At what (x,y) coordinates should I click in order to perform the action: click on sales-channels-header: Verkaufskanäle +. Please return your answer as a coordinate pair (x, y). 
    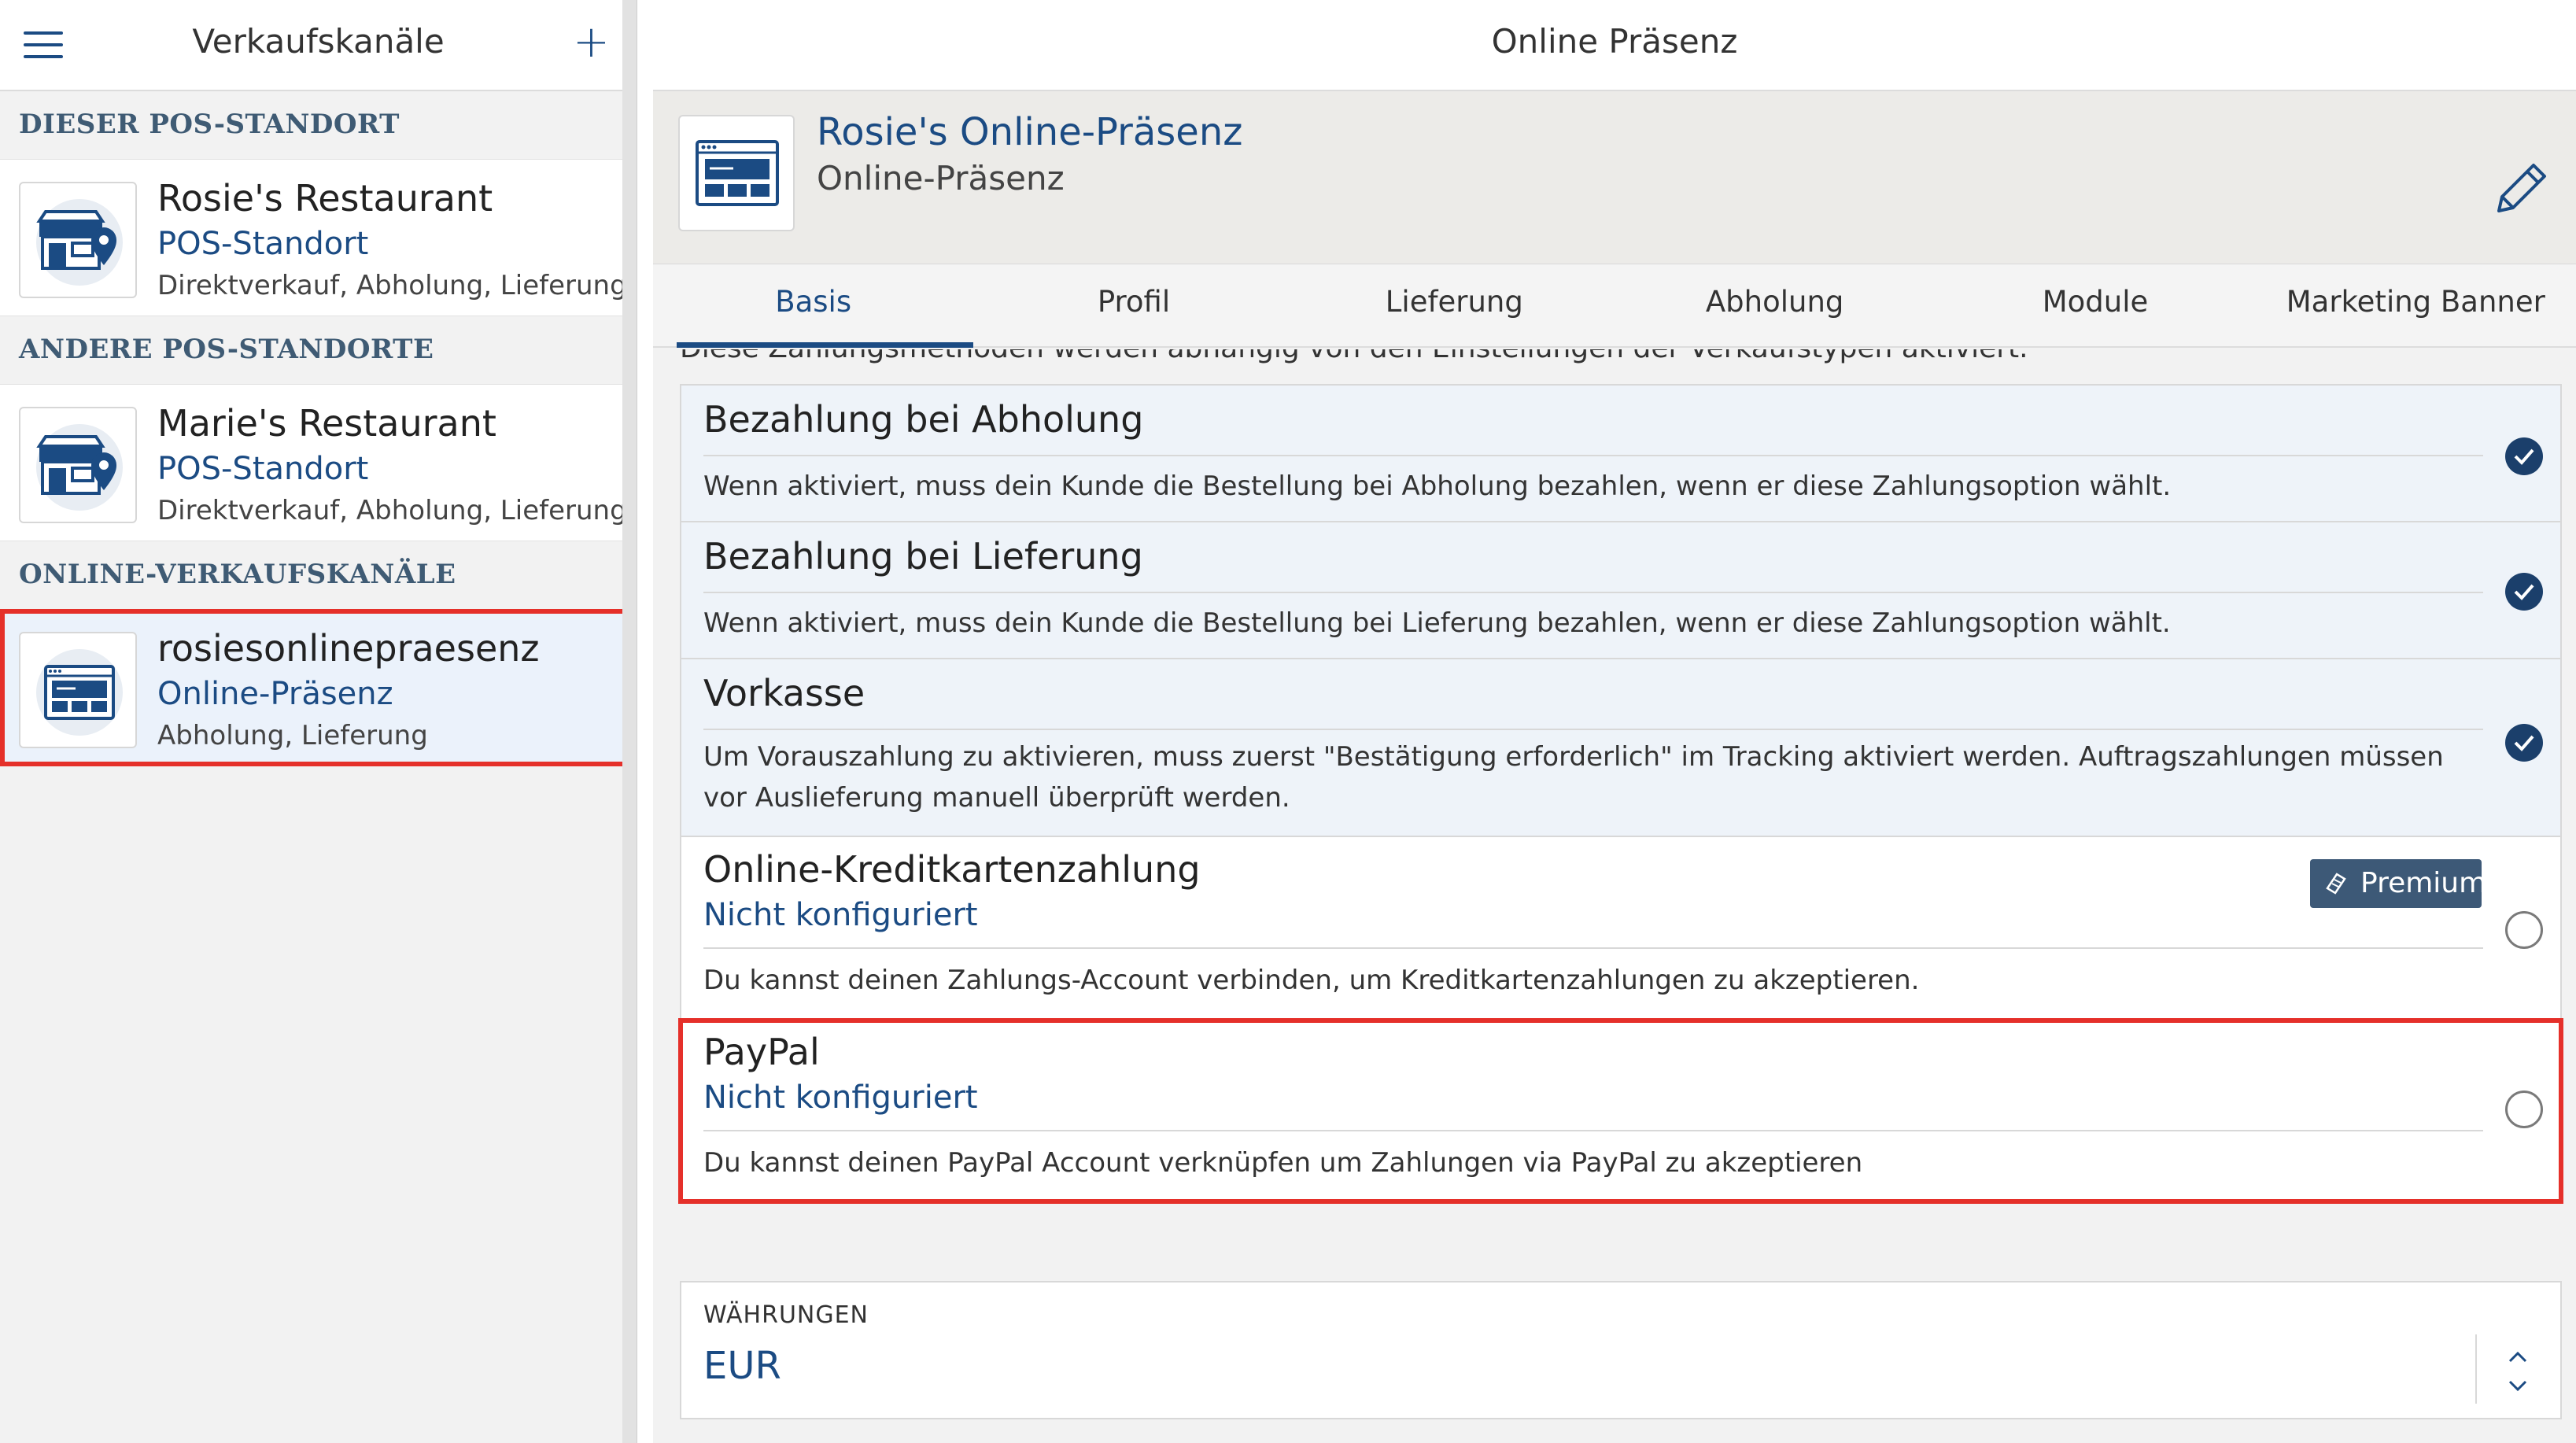
    Looking at the image, I should click on (318, 45).